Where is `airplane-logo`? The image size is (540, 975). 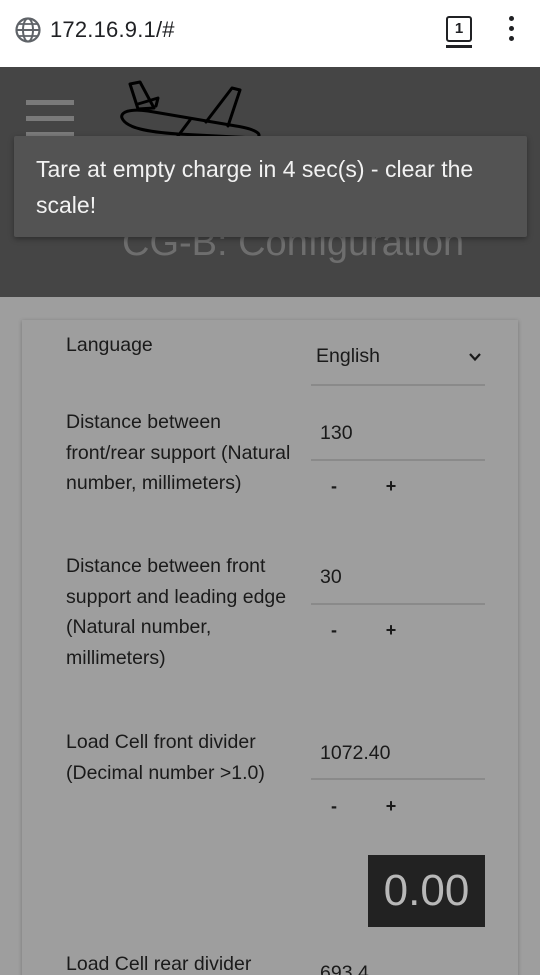 airplane-logo is located at coordinates (190, 110).